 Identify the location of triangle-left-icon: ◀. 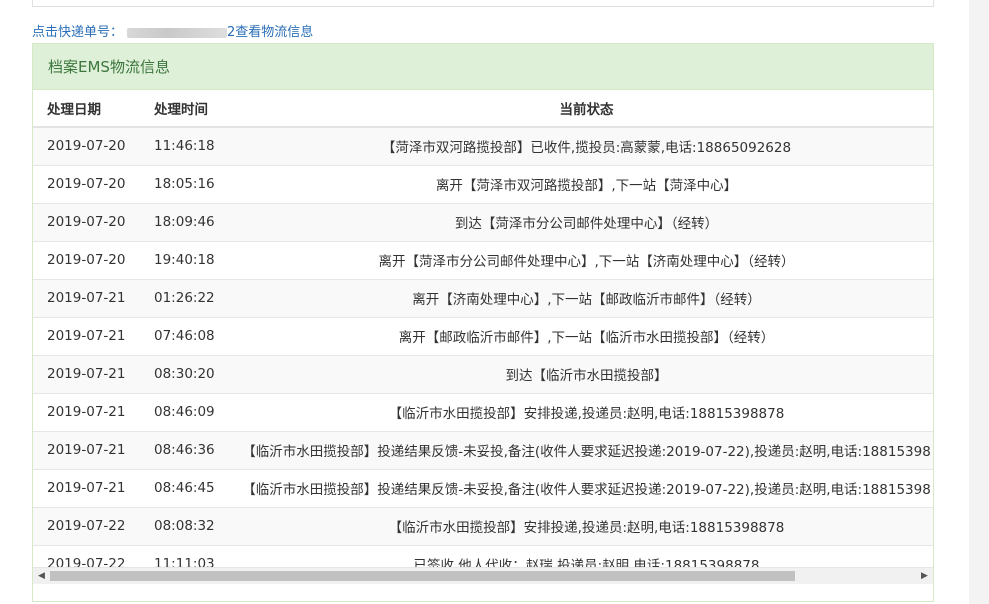
(41, 576).